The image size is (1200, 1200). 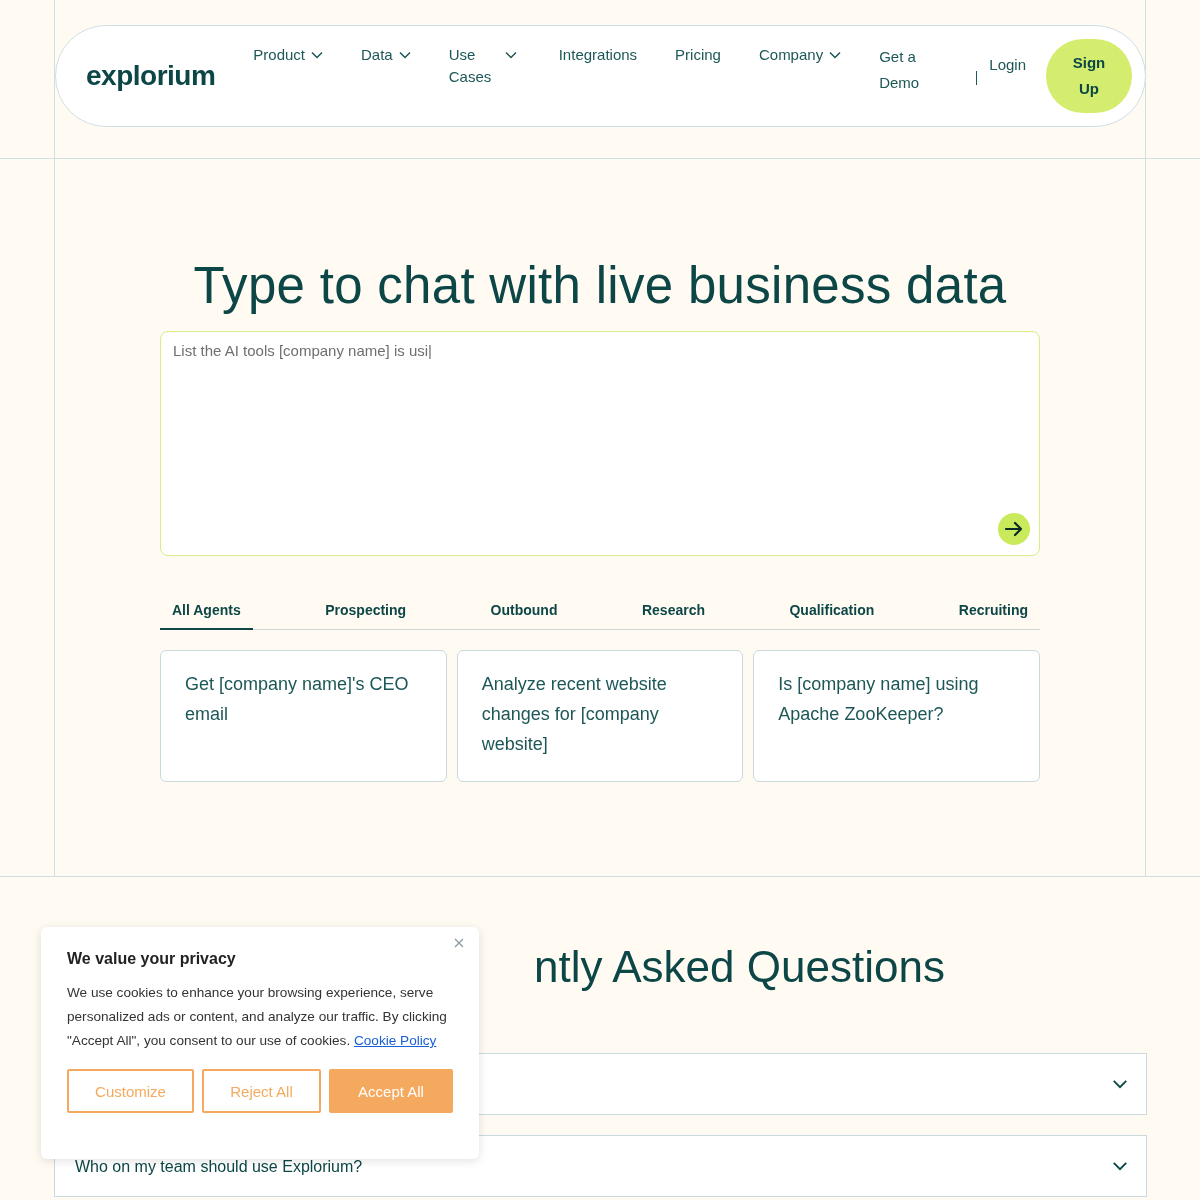 I want to click on login-link: Login, so click(x=1007, y=64).